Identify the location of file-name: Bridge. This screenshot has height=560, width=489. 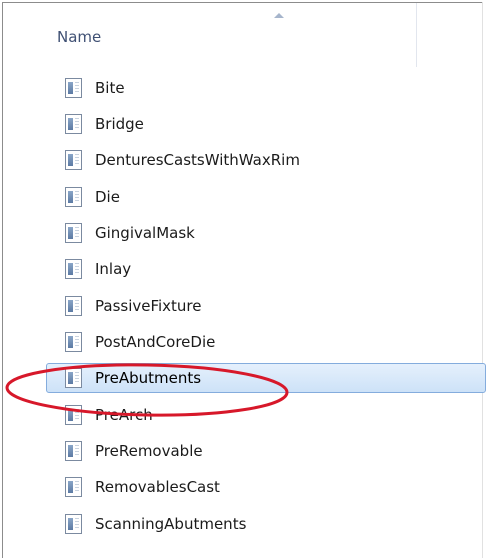
(119, 124).